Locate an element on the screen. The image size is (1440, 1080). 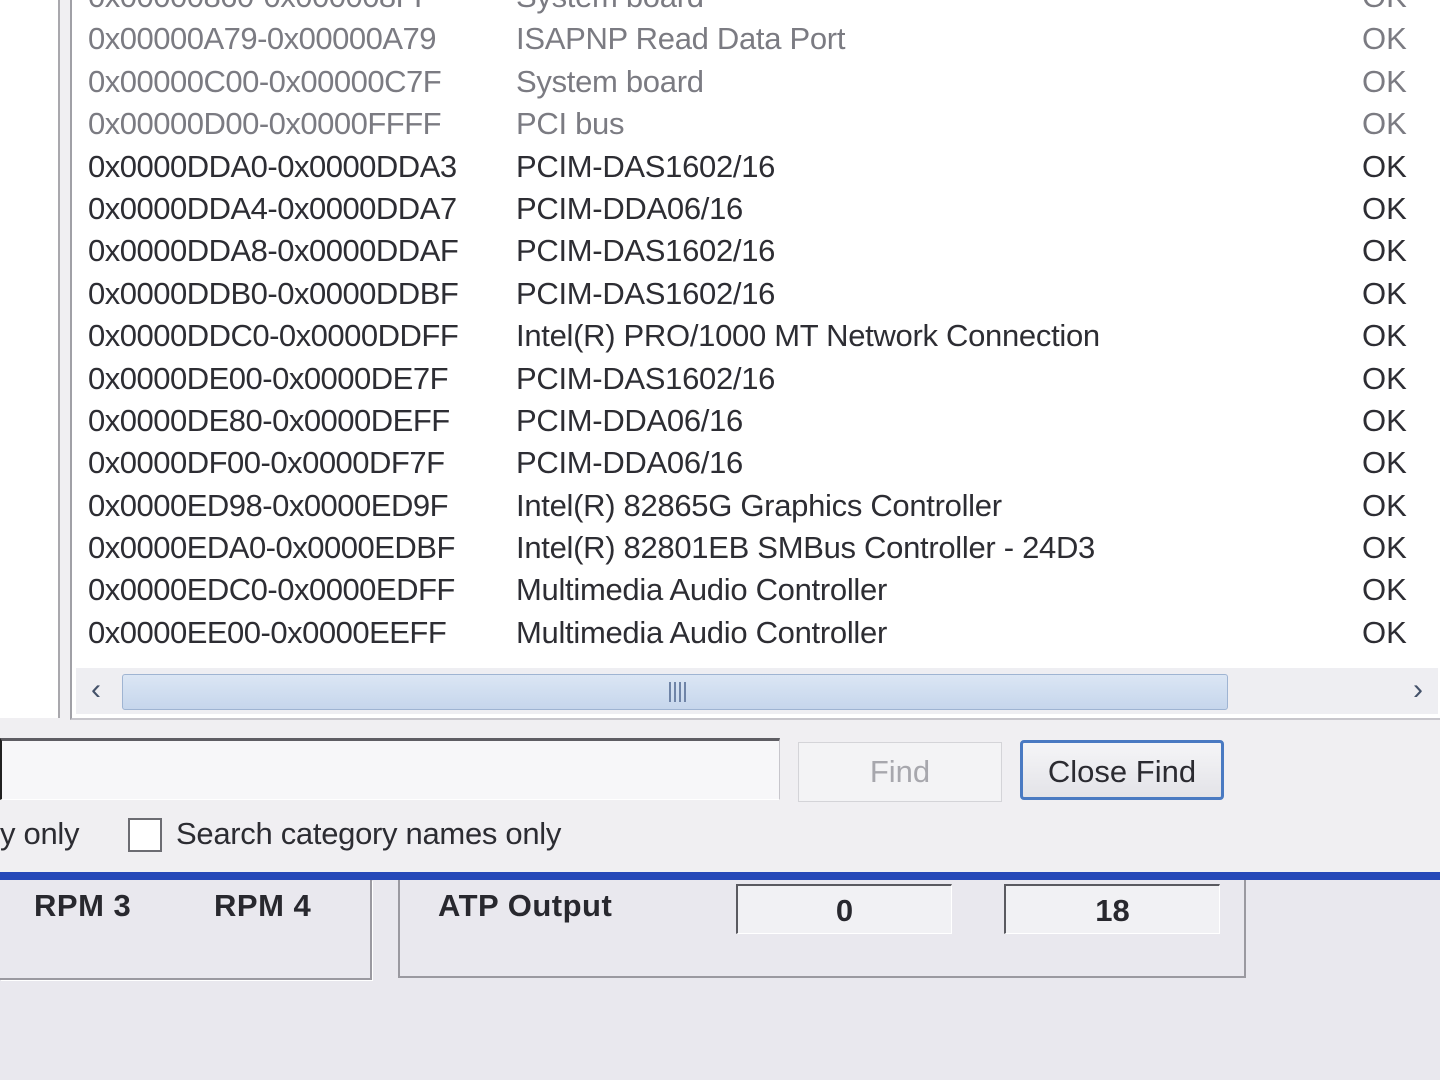
table-row: 0x0000DDA4-0x0000DDA7 PCIM-DDA06/16 OK is located at coordinates (756, 209).